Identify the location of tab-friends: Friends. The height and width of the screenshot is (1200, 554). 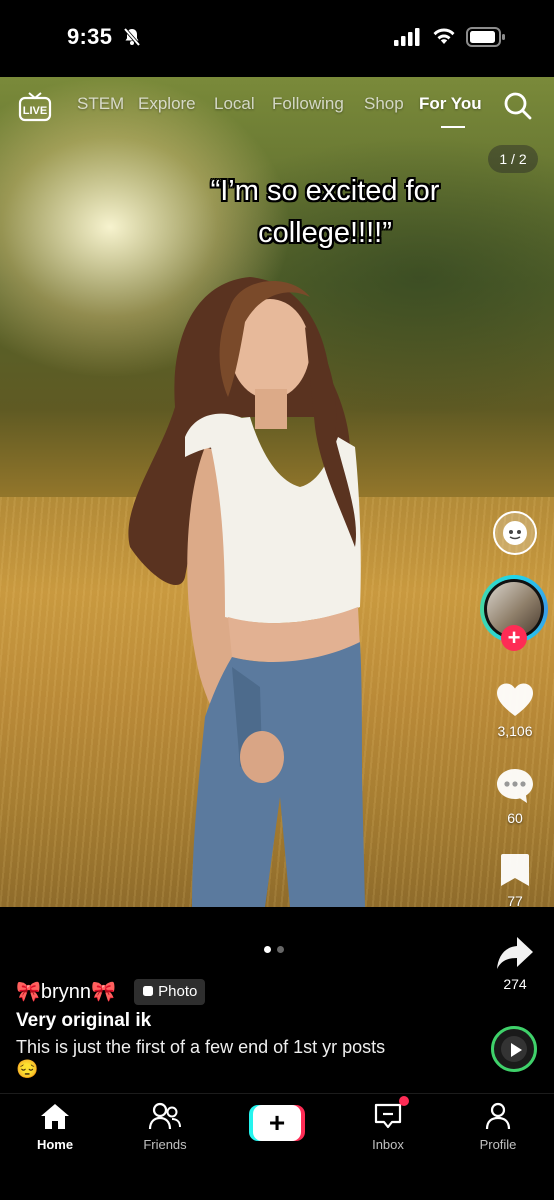
(165, 1127).